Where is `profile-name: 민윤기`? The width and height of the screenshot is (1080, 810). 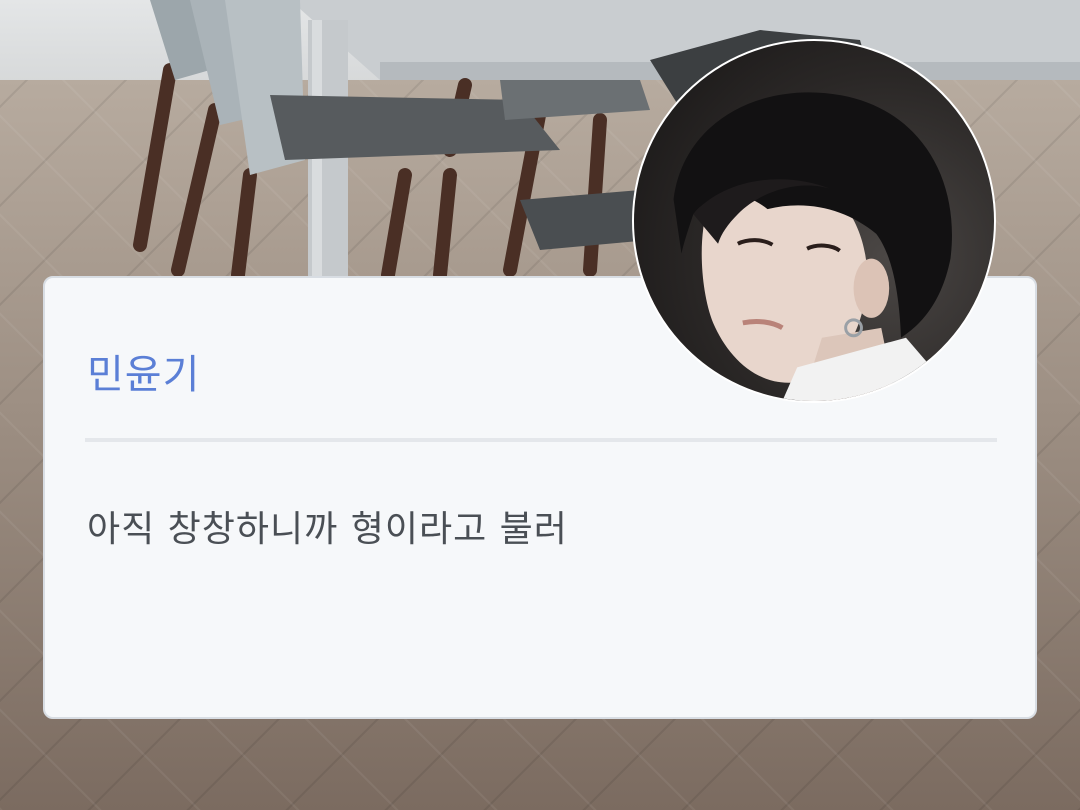 profile-name: 민윤기 is located at coordinates (144, 375).